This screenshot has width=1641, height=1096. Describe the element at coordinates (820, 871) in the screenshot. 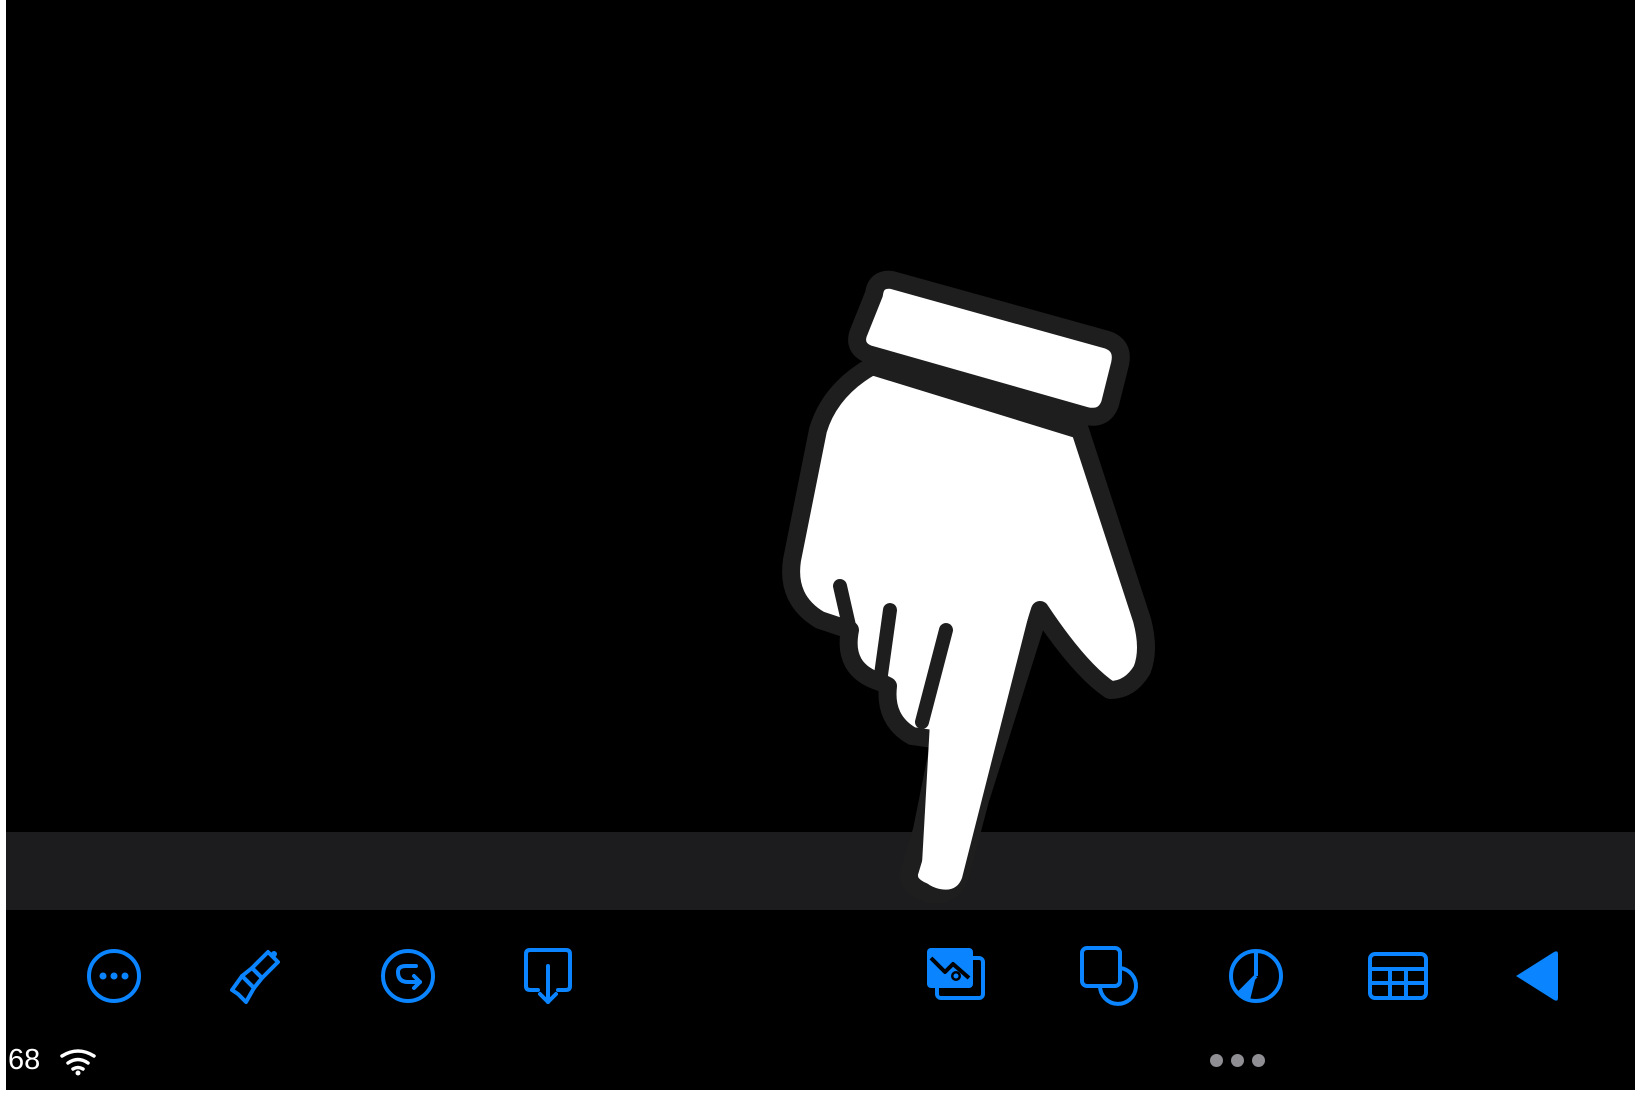

I see `slide-strip` at that location.